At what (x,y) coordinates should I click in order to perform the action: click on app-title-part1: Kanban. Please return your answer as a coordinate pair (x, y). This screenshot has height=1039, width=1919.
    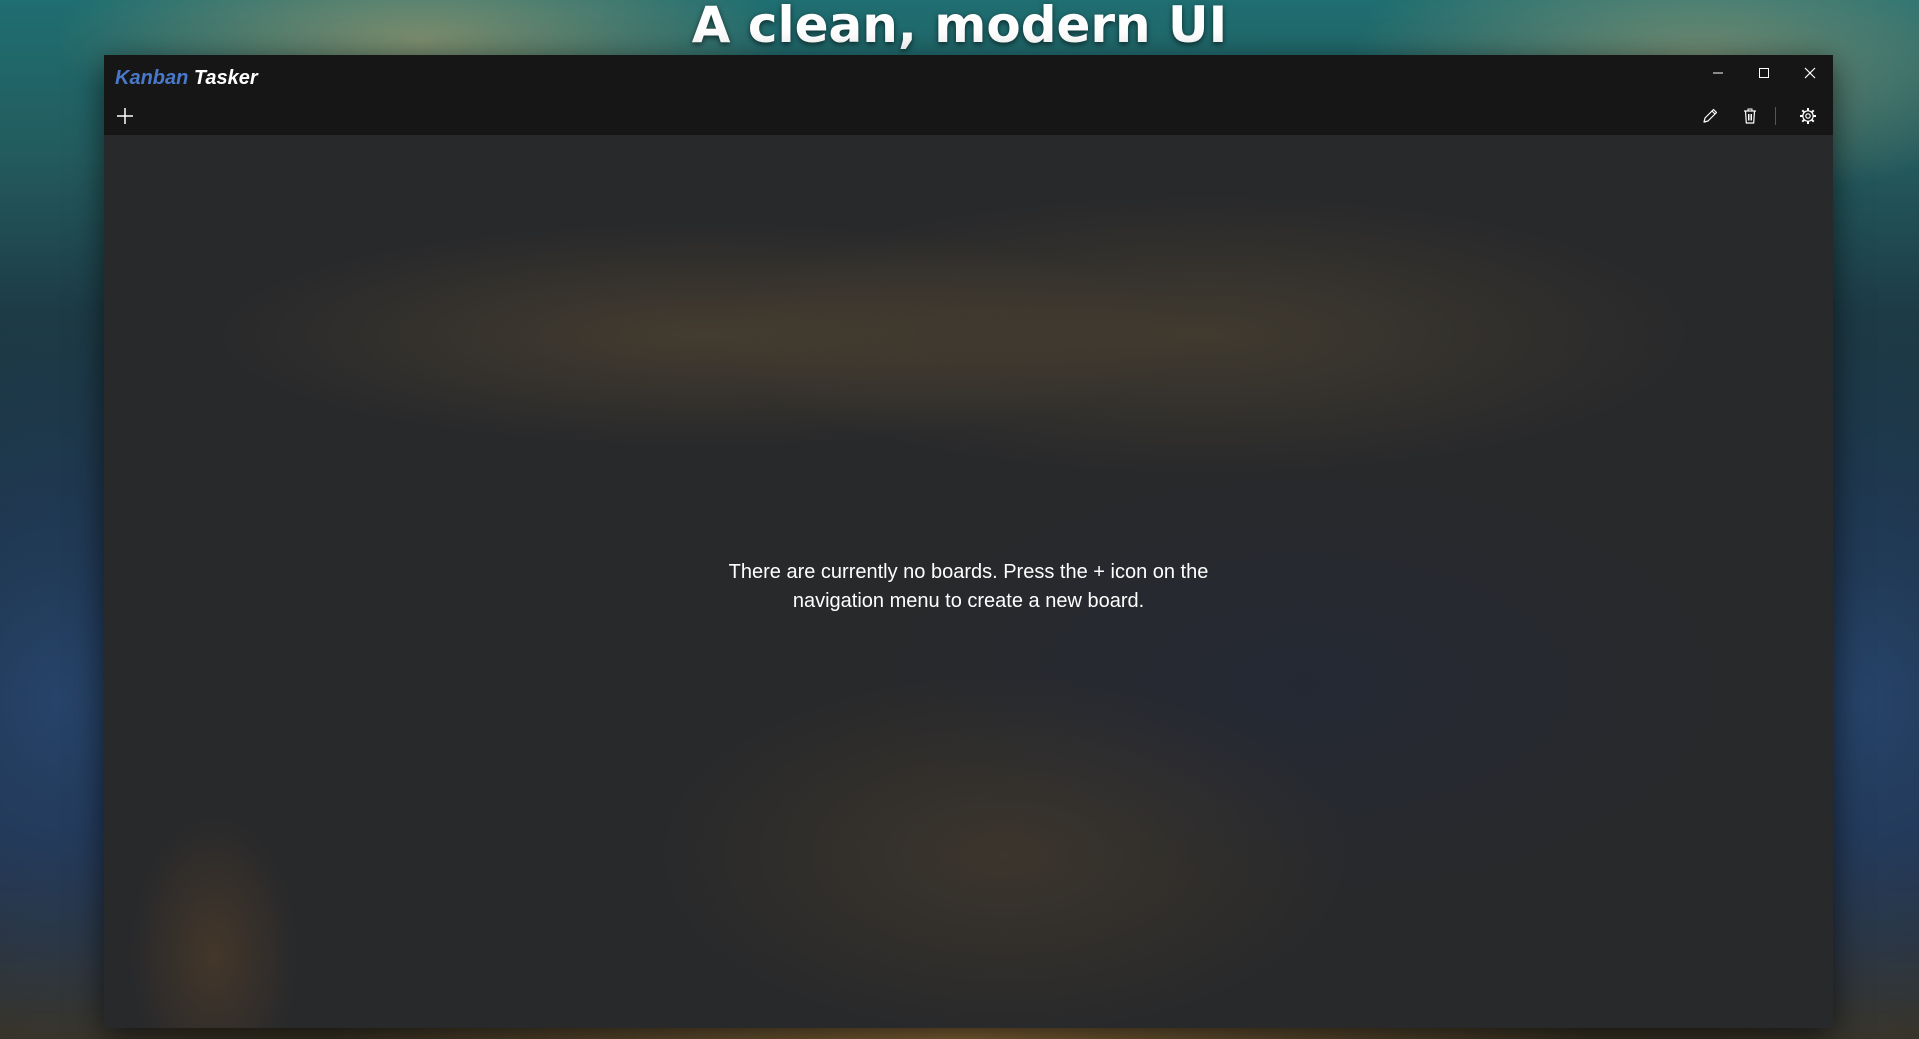
    Looking at the image, I should click on (152, 78).